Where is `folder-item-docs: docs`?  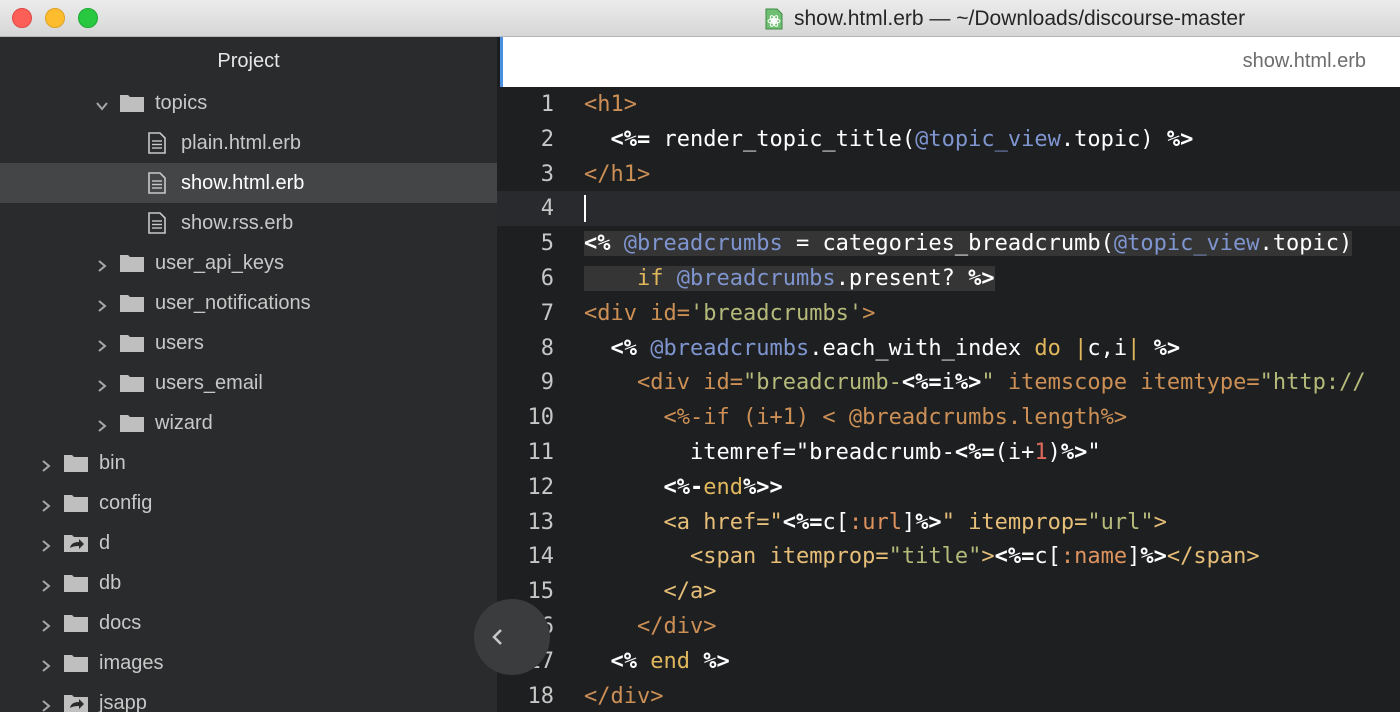 folder-item-docs: docs is located at coordinates (248, 623).